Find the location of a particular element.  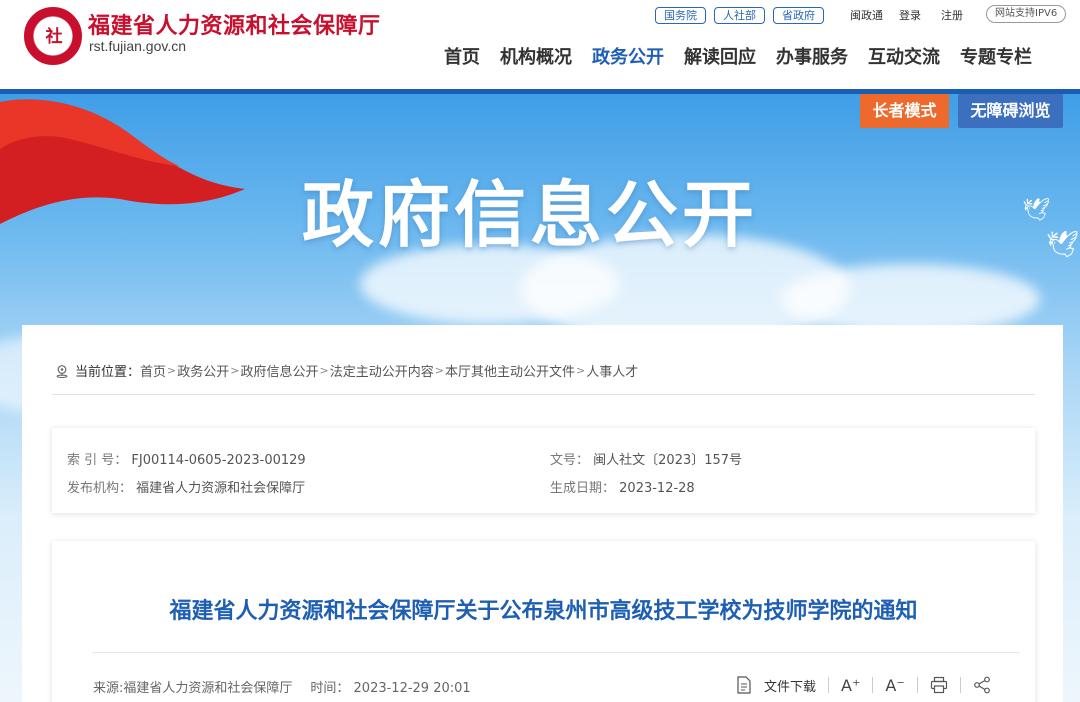

article-divider is located at coordinates (556, 652).